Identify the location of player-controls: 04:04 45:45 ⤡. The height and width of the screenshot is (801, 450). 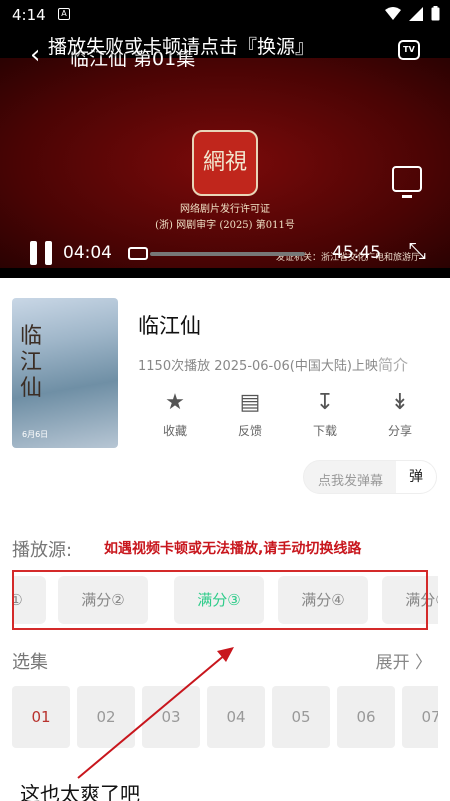
(225, 255).